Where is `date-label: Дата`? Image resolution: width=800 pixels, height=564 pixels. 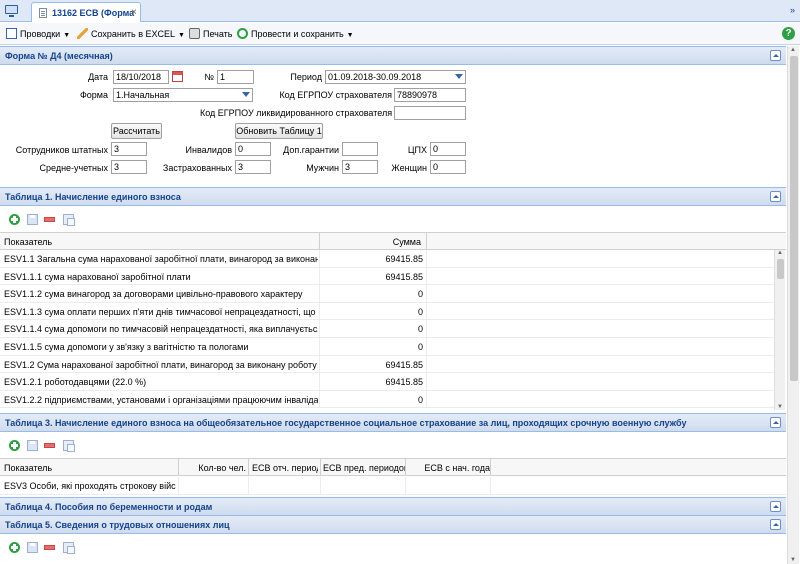 date-label: Дата is located at coordinates (98, 77).